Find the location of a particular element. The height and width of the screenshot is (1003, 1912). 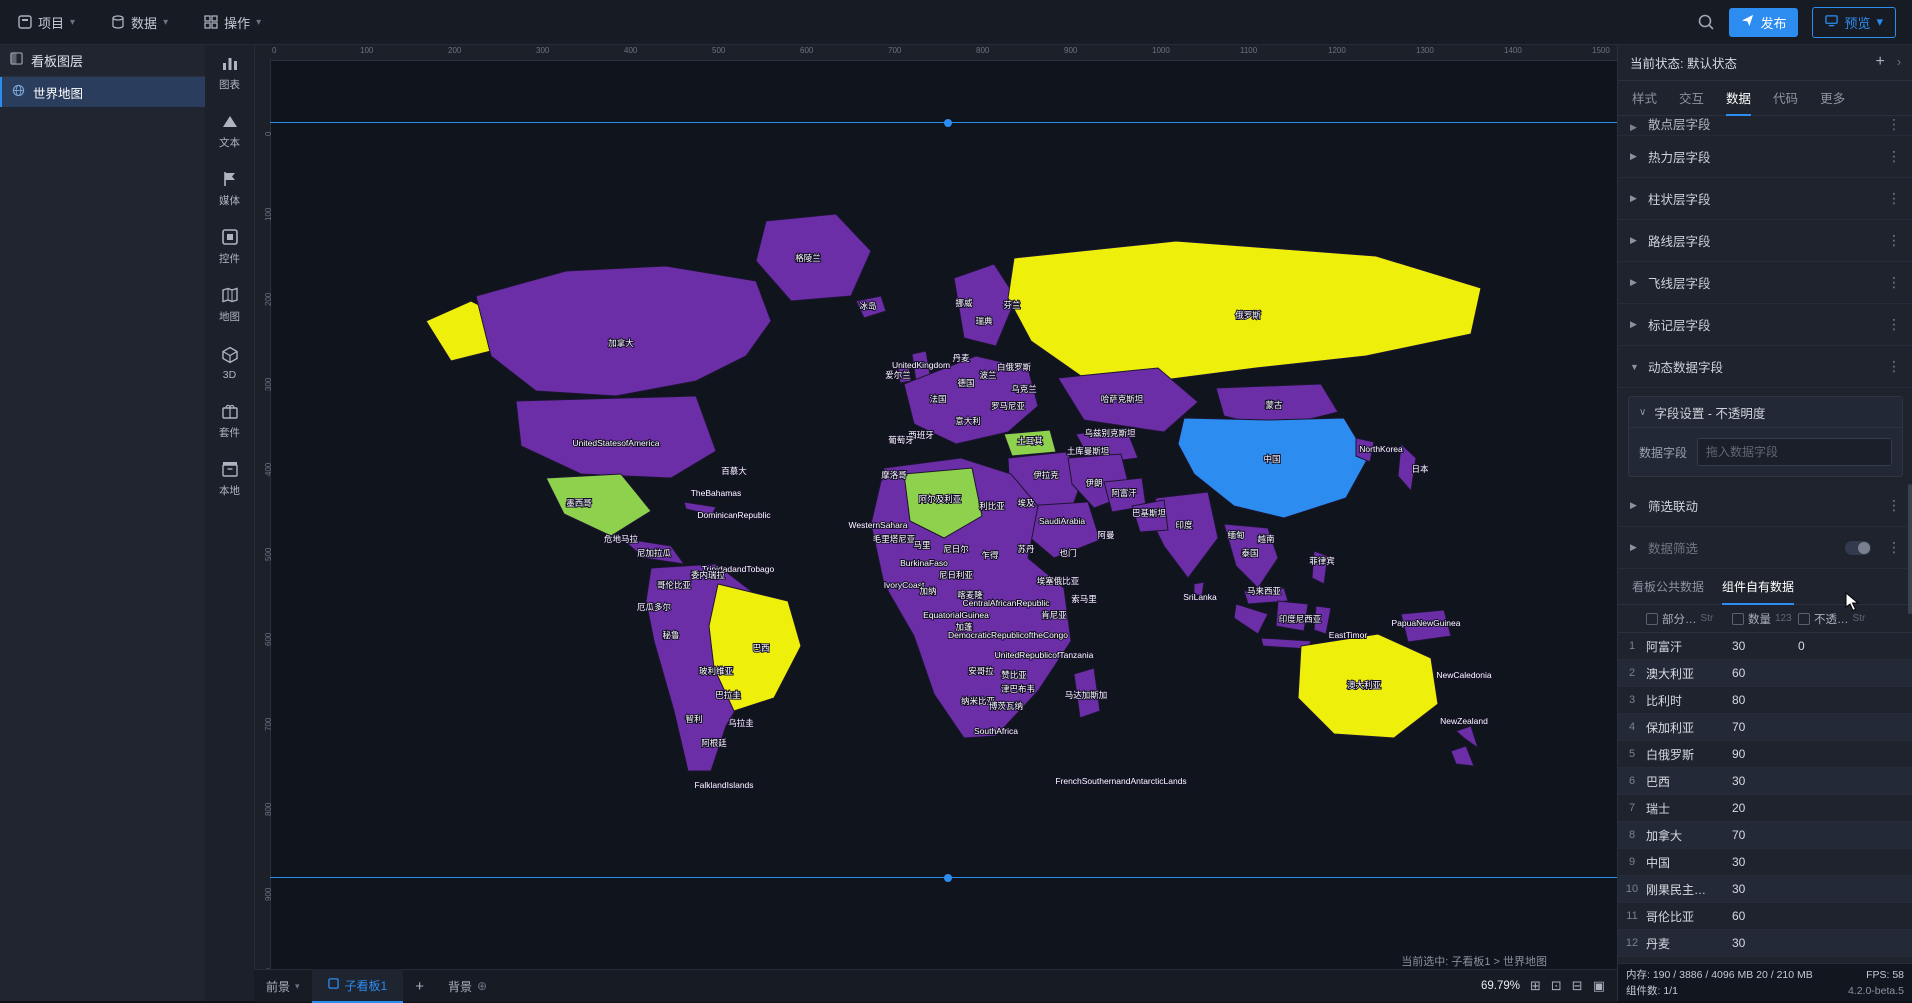

tab-own-data: 组件自有数据 is located at coordinates (1758, 587).